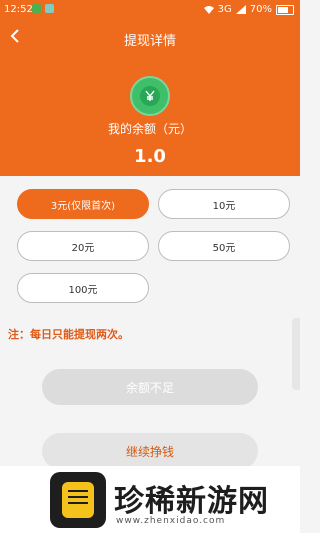 The width and height of the screenshot is (320, 533). I want to click on amount-option-100: 100元, so click(83, 288).